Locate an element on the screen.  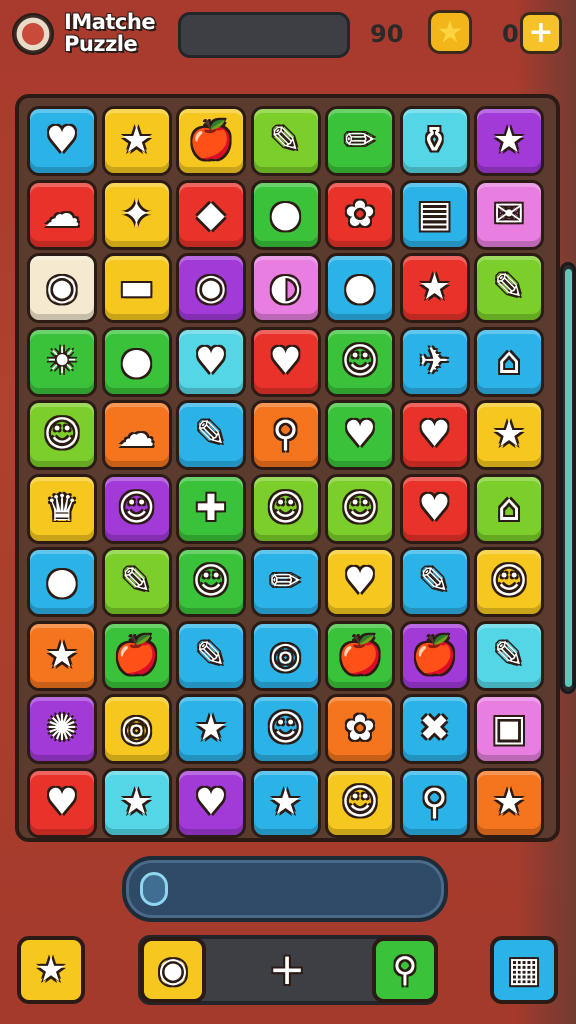
search-button: ⚲ is located at coordinates (405, 970).